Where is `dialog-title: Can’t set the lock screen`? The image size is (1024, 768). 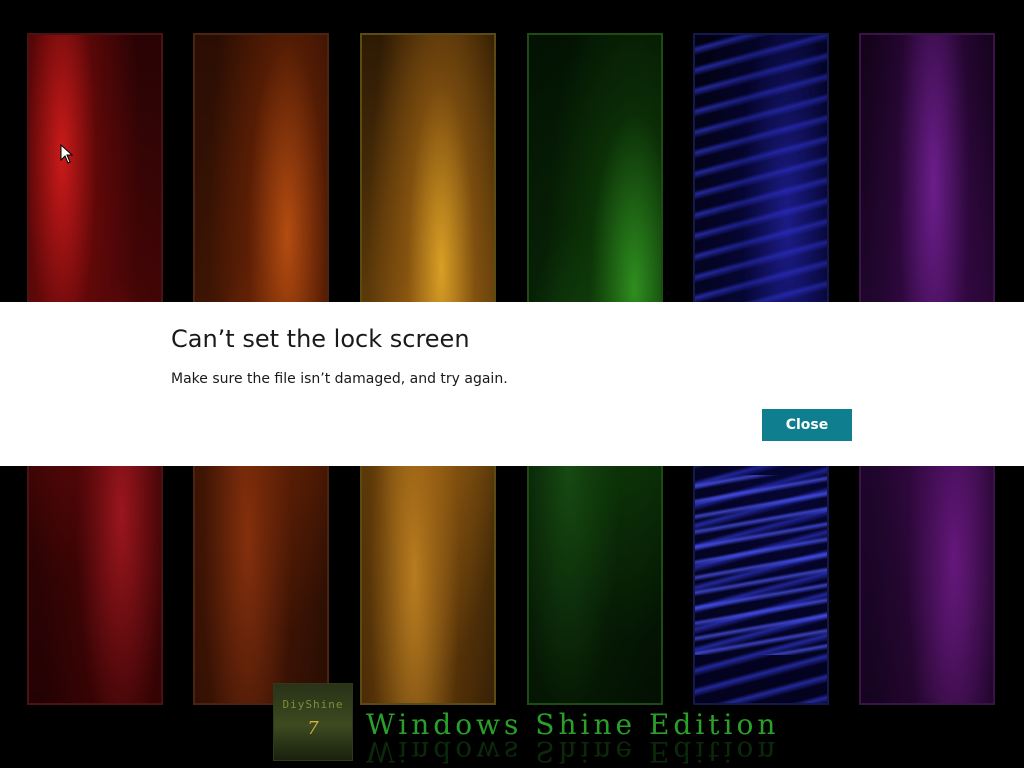 dialog-title: Can’t set the lock screen is located at coordinates (320, 339).